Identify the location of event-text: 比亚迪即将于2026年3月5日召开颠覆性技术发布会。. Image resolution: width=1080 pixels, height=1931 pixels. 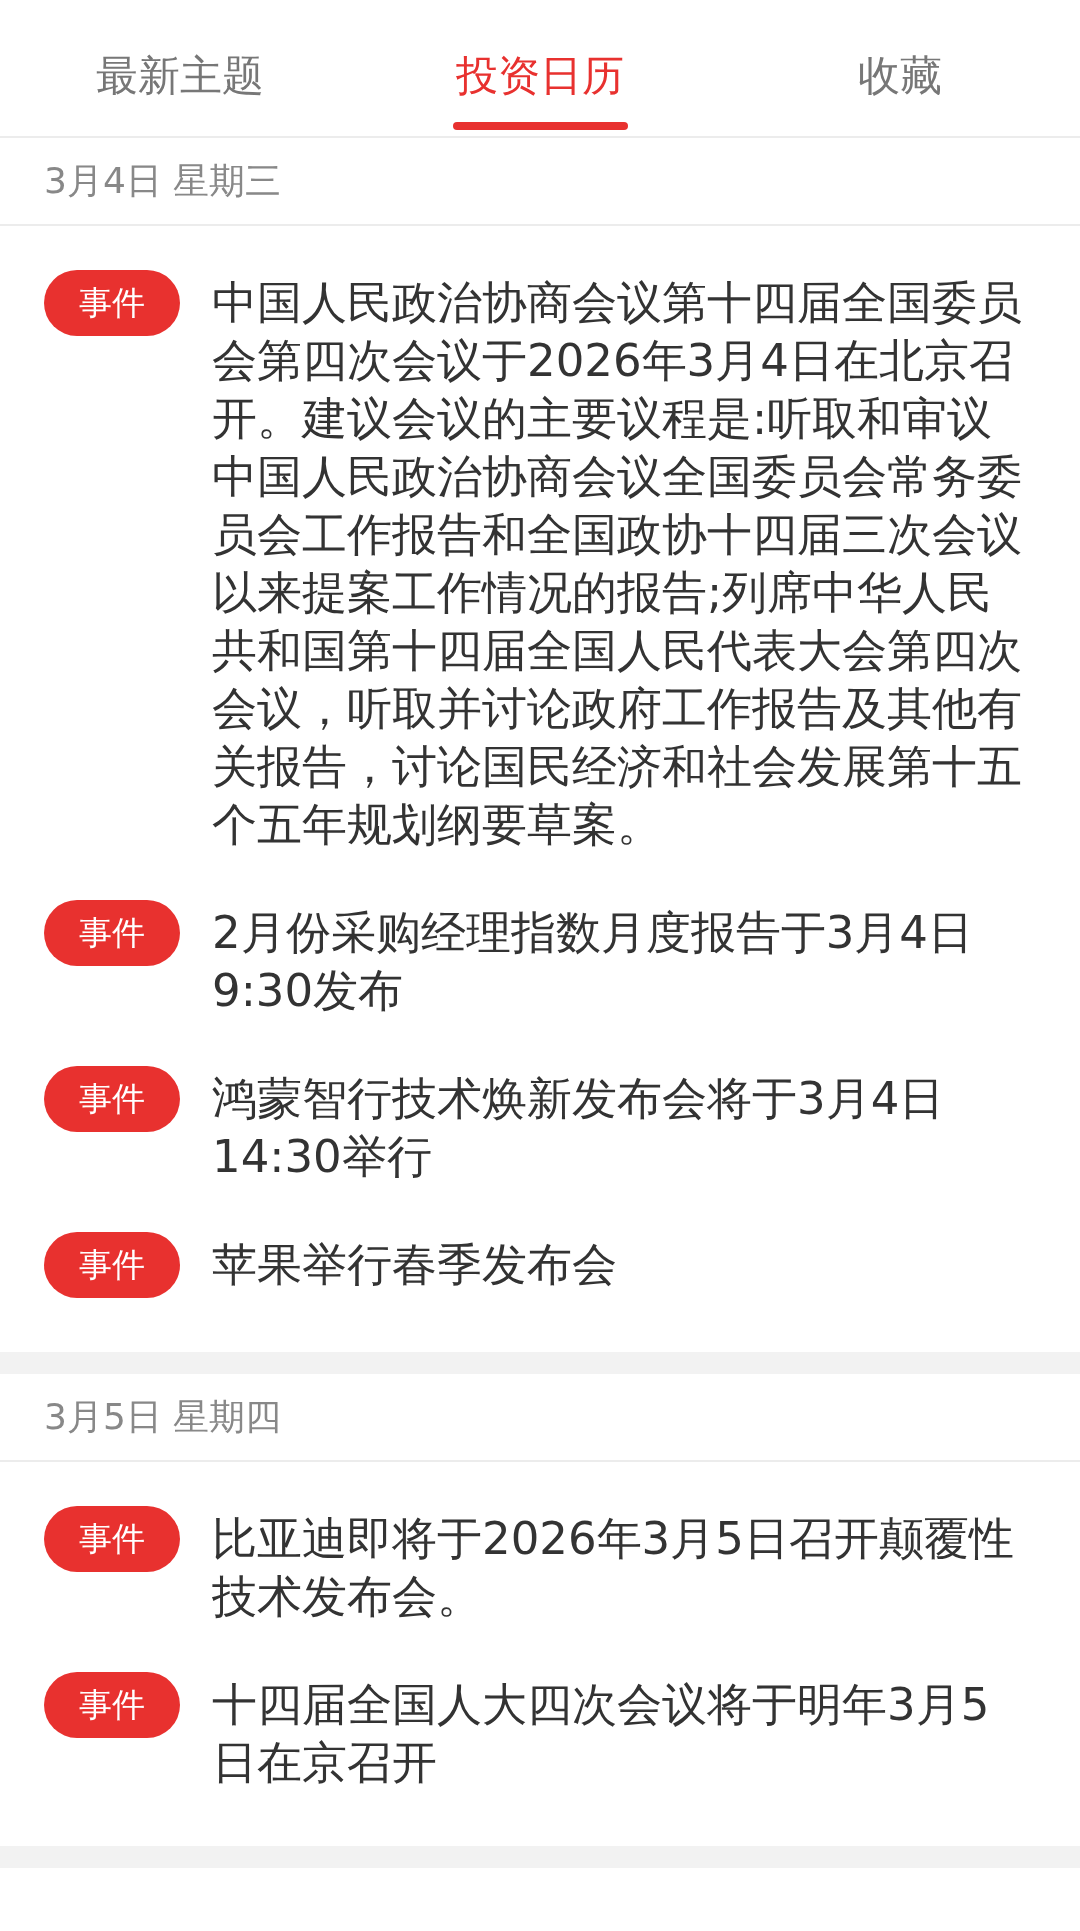
(613, 1568).